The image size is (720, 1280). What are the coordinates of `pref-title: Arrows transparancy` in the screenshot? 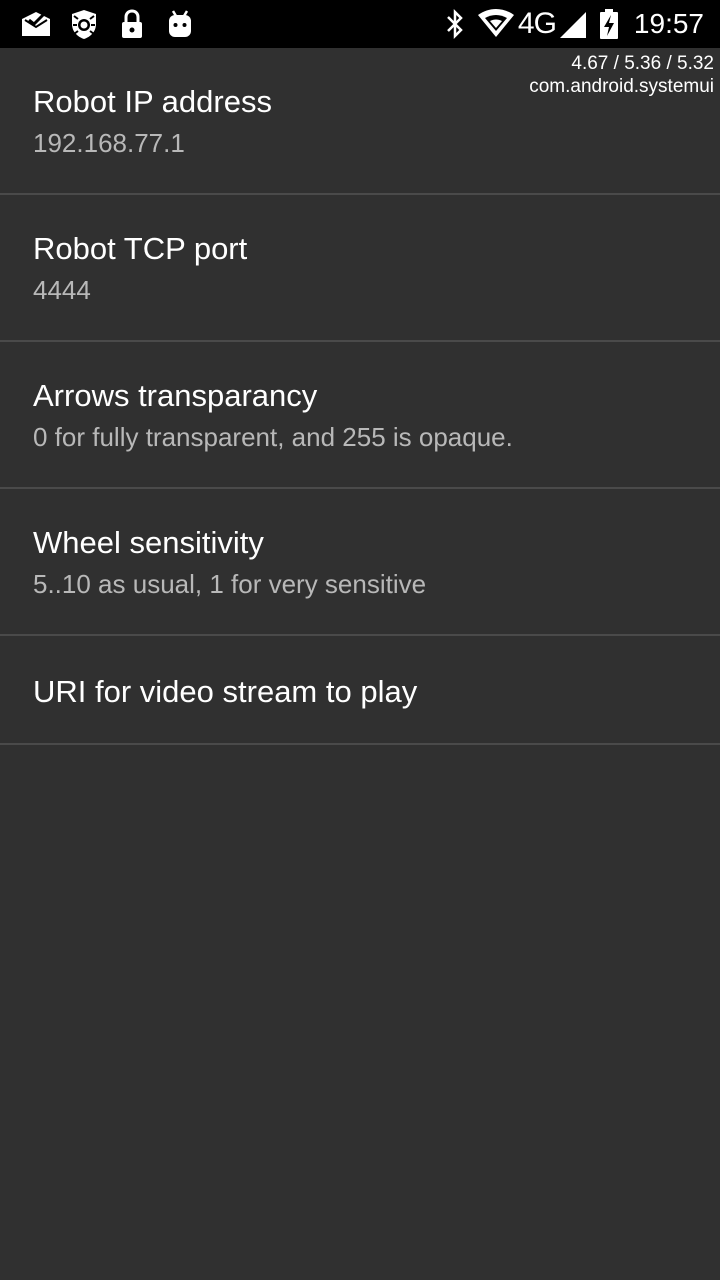 It's located at (175, 395).